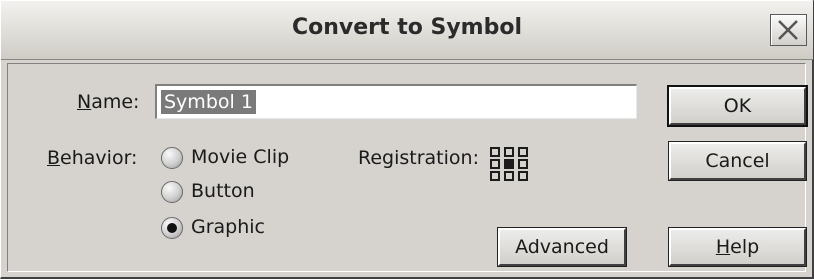 This screenshot has height=279, width=814. Describe the element at coordinates (172, 228) in the screenshot. I see `radio-graphic` at that location.